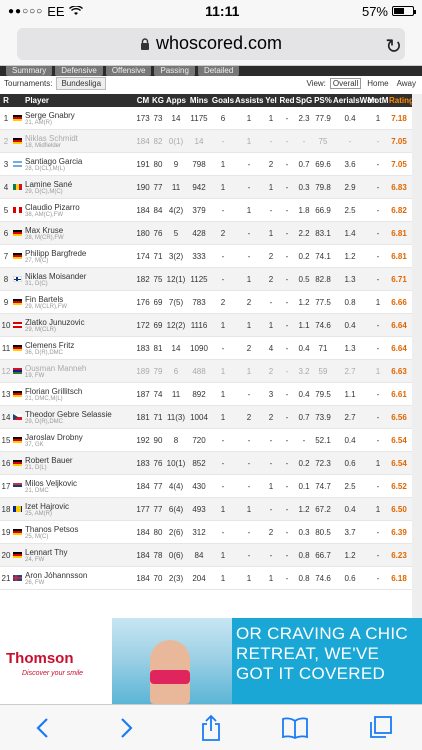  Describe the element at coordinates (176, 100) in the screenshot. I see `col-apps: Apps` at that location.